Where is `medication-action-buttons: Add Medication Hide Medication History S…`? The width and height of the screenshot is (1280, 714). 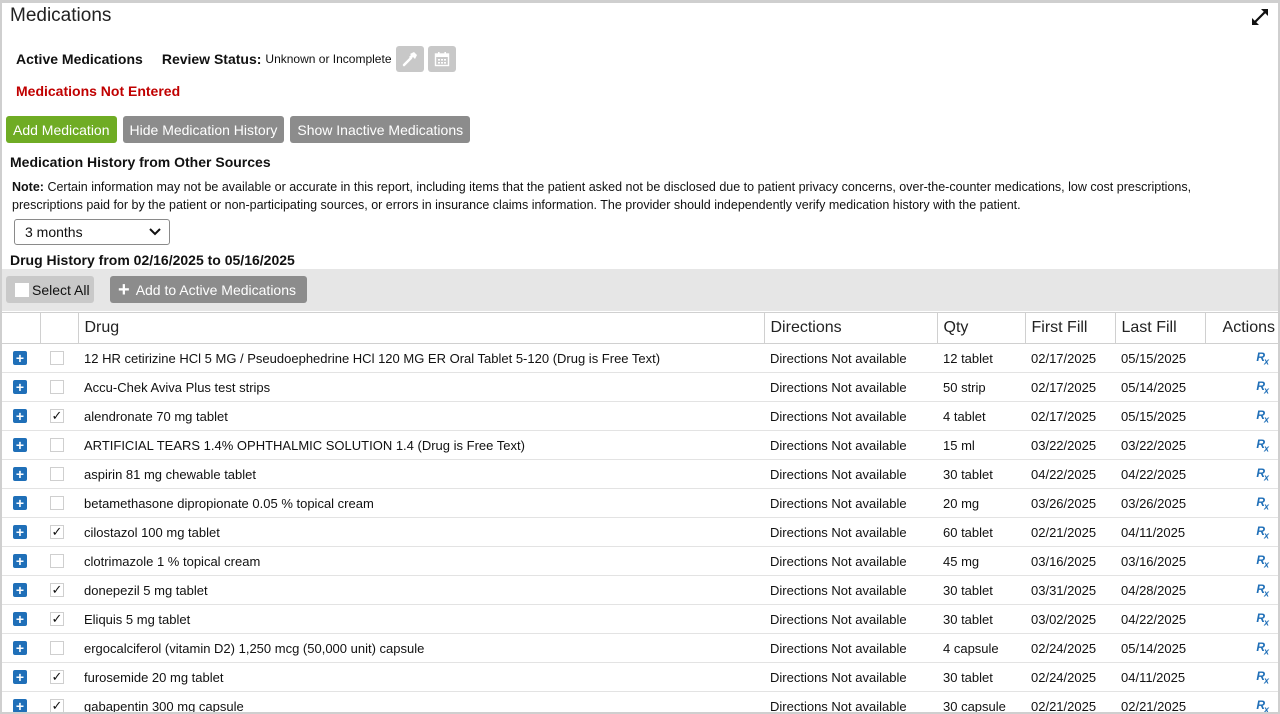 medication-action-buttons: Add Medication Hide Medication History S… is located at coordinates (241, 129).